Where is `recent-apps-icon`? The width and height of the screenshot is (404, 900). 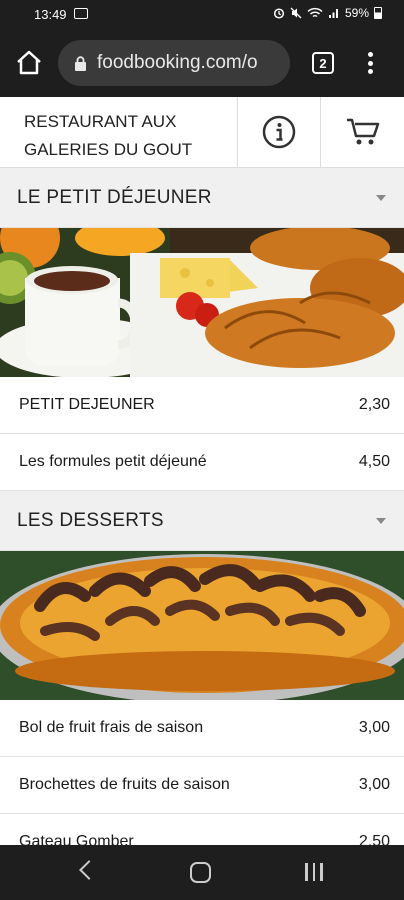
recent-apps-icon is located at coordinates (314, 872).